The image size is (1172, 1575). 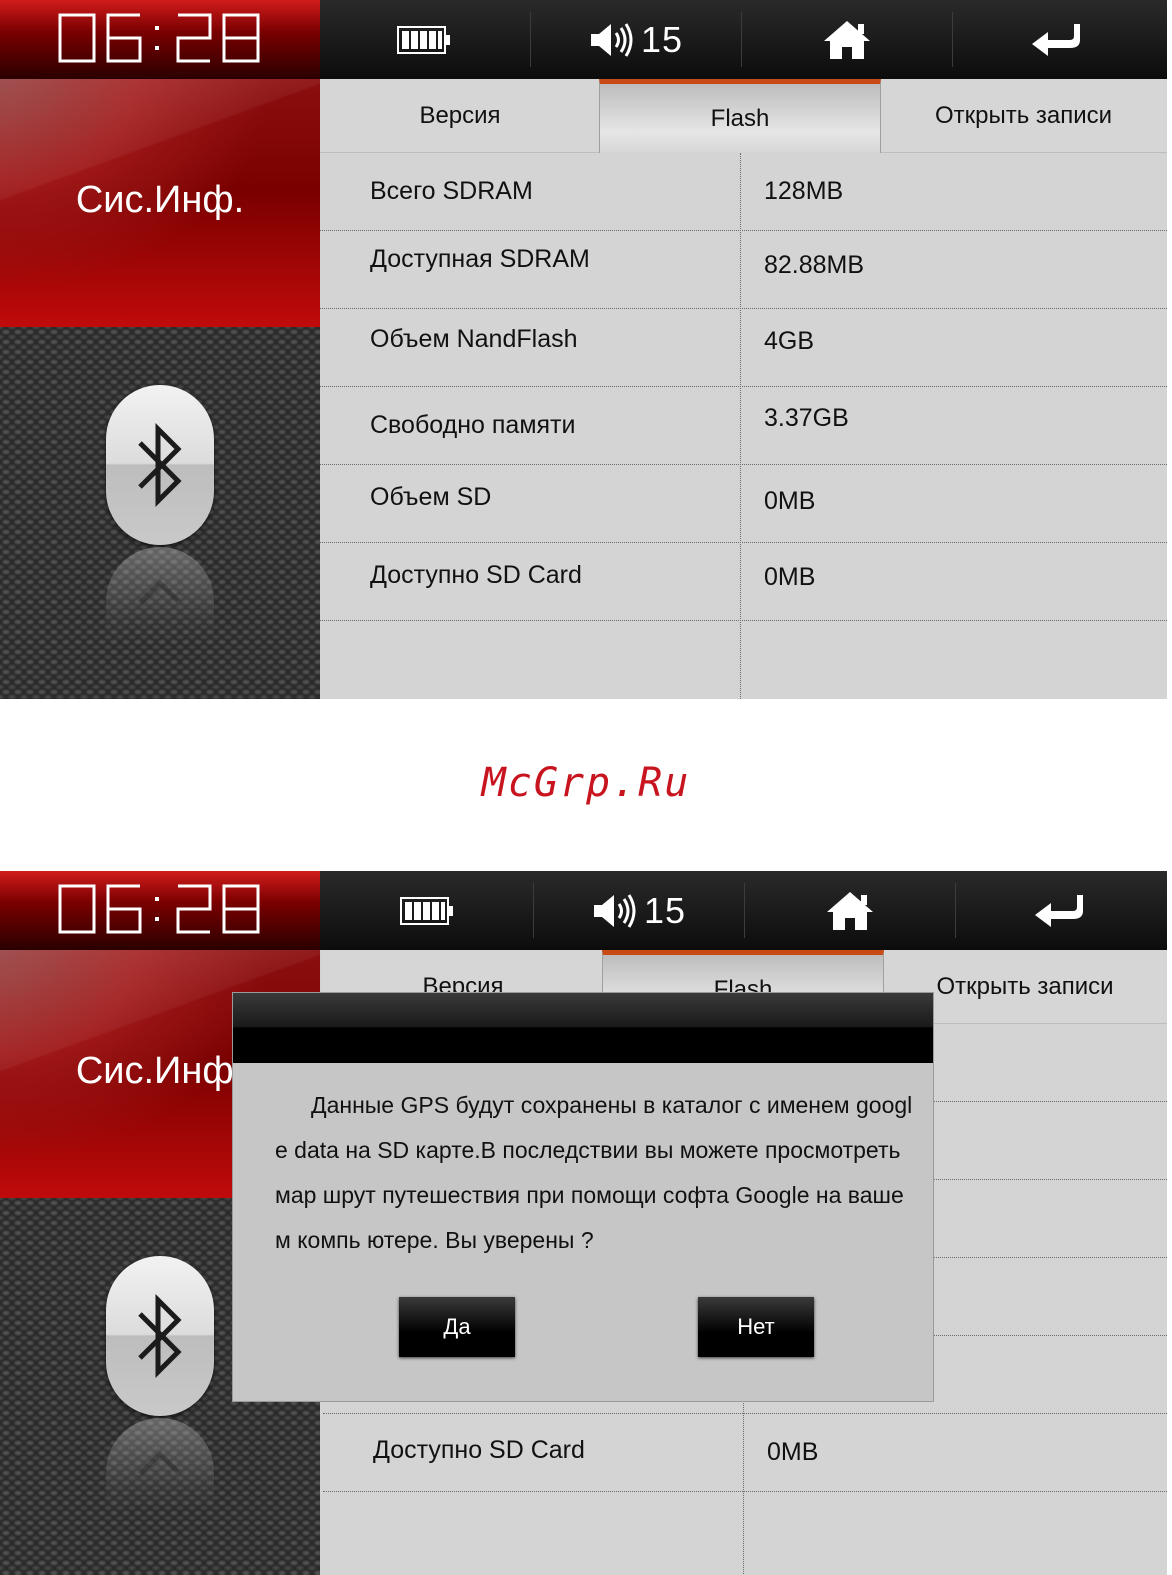 I want to click on tab-flash: Flash, so click(x=740, y=116).